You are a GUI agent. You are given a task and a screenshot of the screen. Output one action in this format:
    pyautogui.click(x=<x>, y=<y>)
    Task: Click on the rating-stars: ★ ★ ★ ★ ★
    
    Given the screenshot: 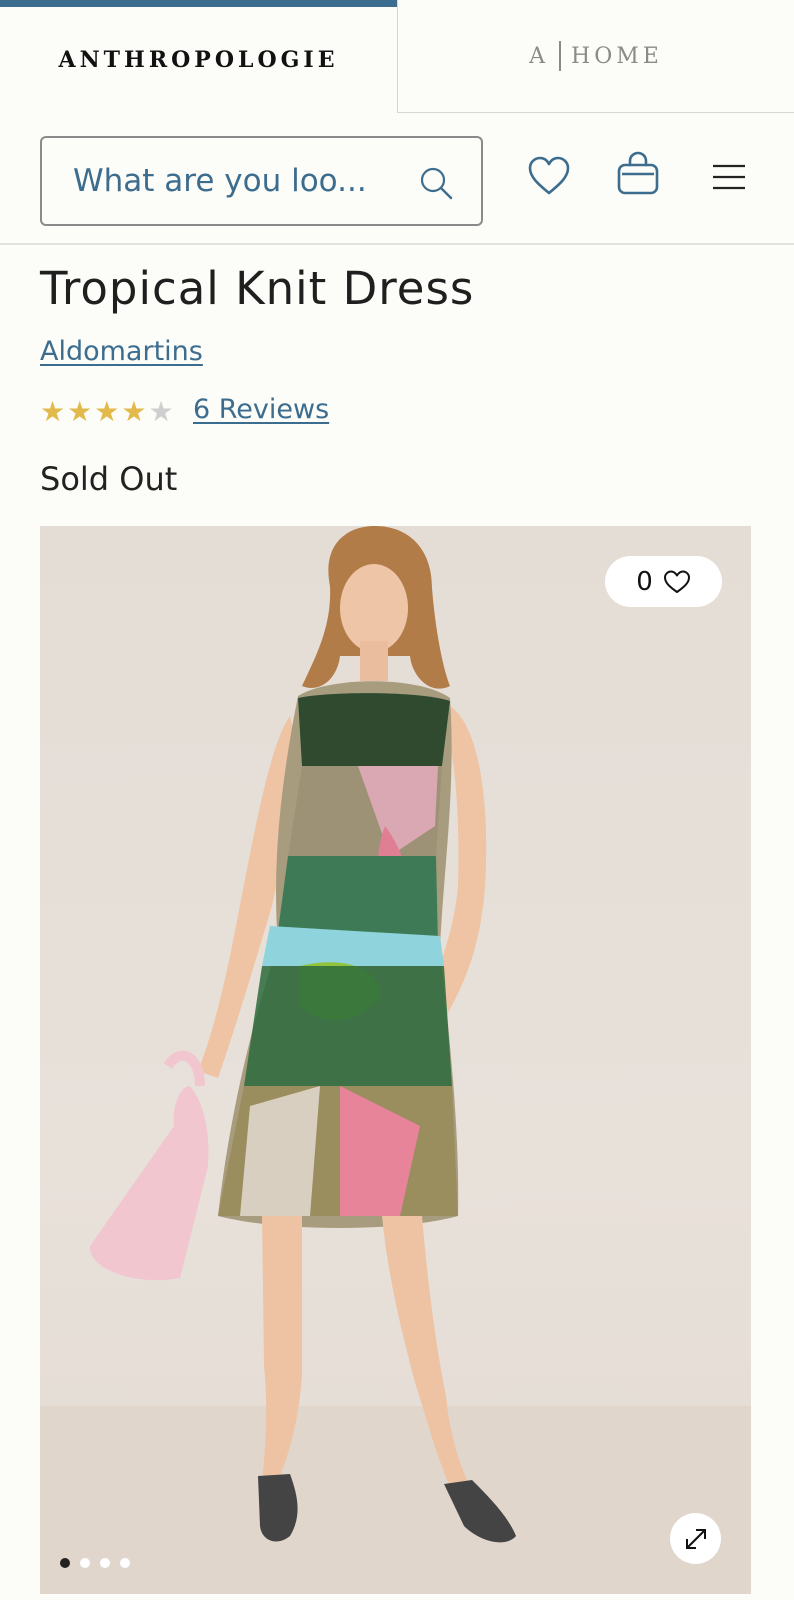 What is the action you would take?
    pyautogui.click(x=107, y=412)
    